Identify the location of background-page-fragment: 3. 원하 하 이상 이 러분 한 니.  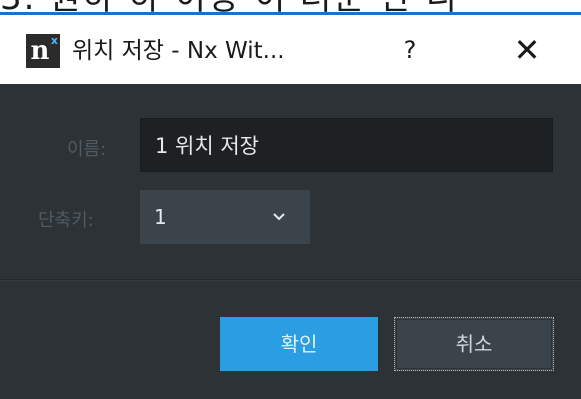
(290, 9).